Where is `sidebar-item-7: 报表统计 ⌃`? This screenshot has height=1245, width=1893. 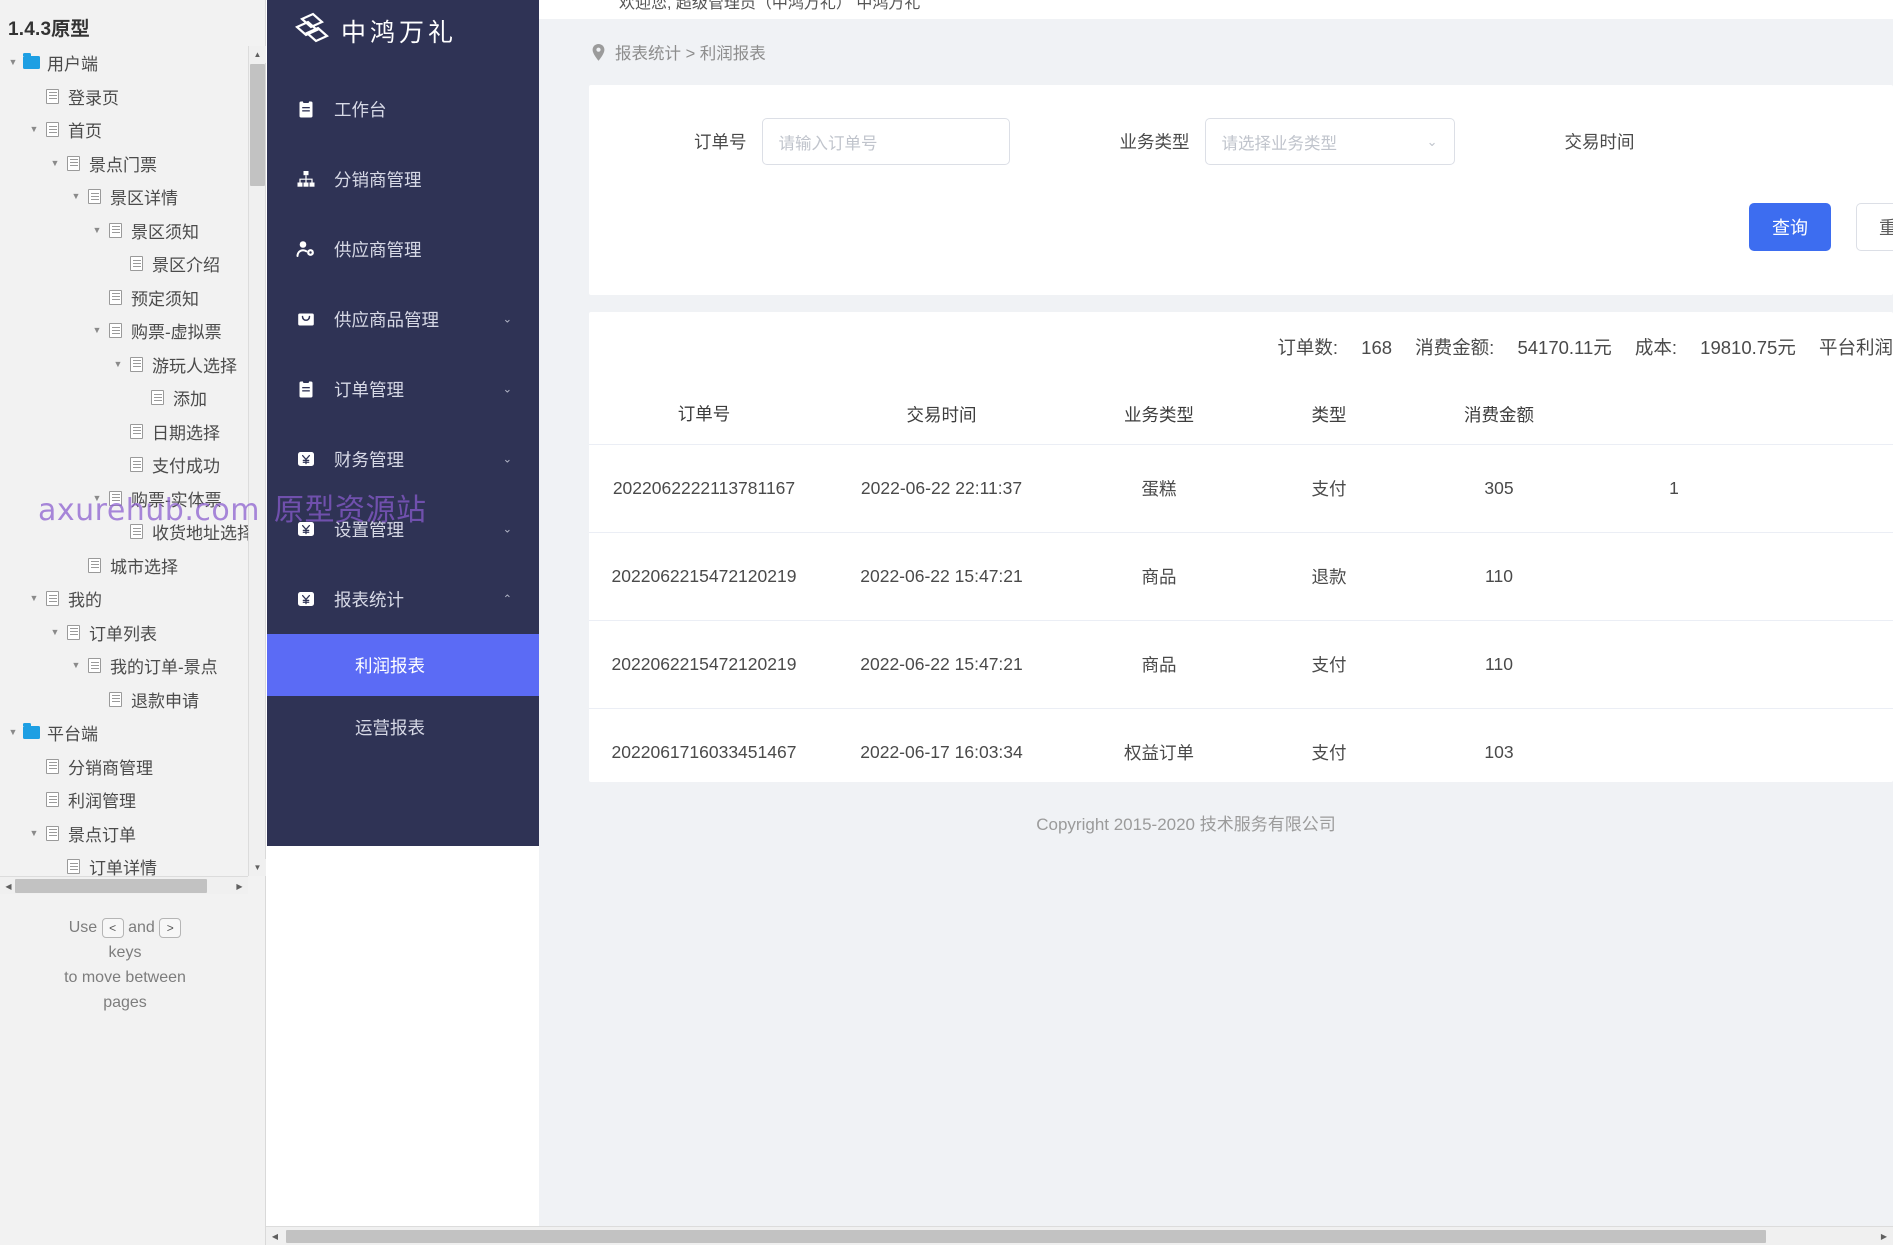 sidebar-item-7: 报表统计 ⌃ is located at coordinates (403, 599).